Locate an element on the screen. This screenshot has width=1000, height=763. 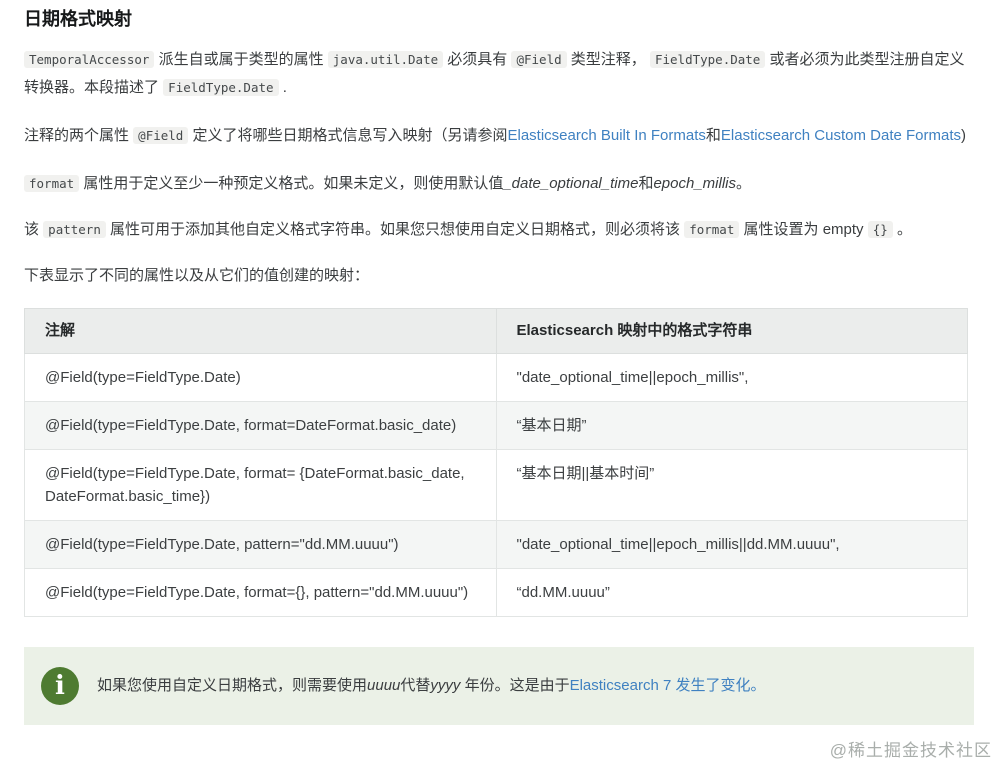
info-icon-glyph: i is located at coordinates (60, 686).